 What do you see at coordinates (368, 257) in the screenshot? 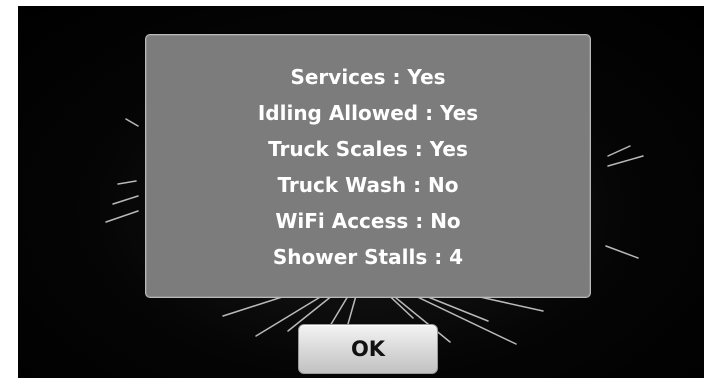
I see `shower-stalls-info: Shower Stalls : 4` at bounding box center [368, 257].